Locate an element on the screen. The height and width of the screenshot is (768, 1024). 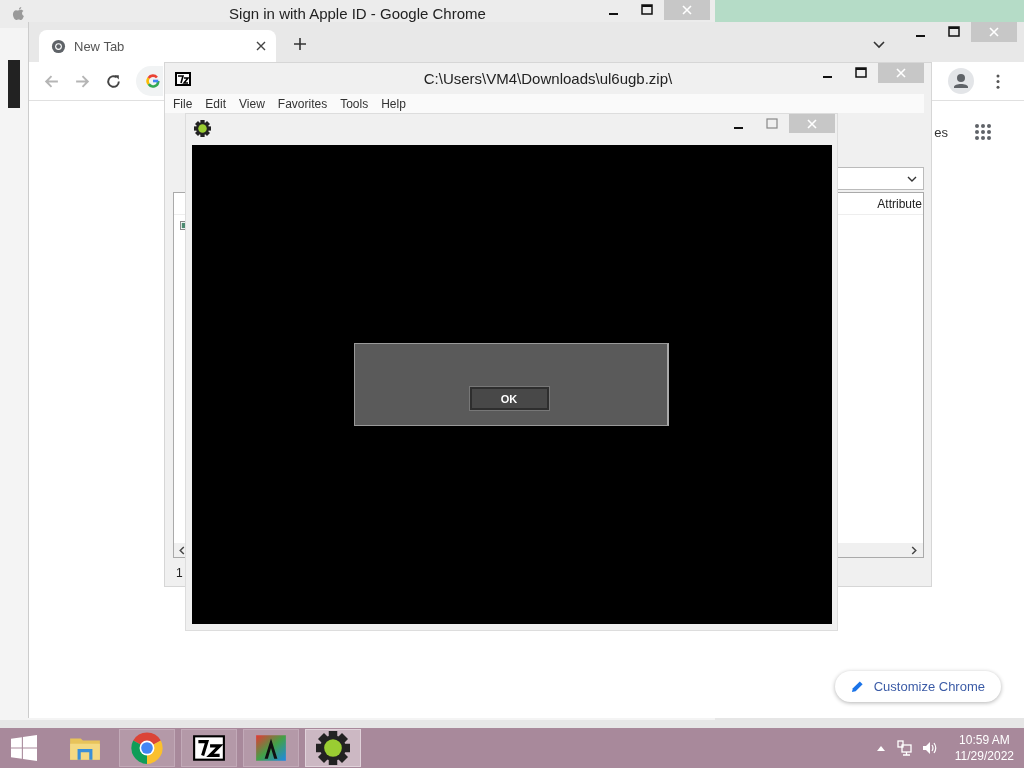
dark-panel is located at coordinates (14, 84).